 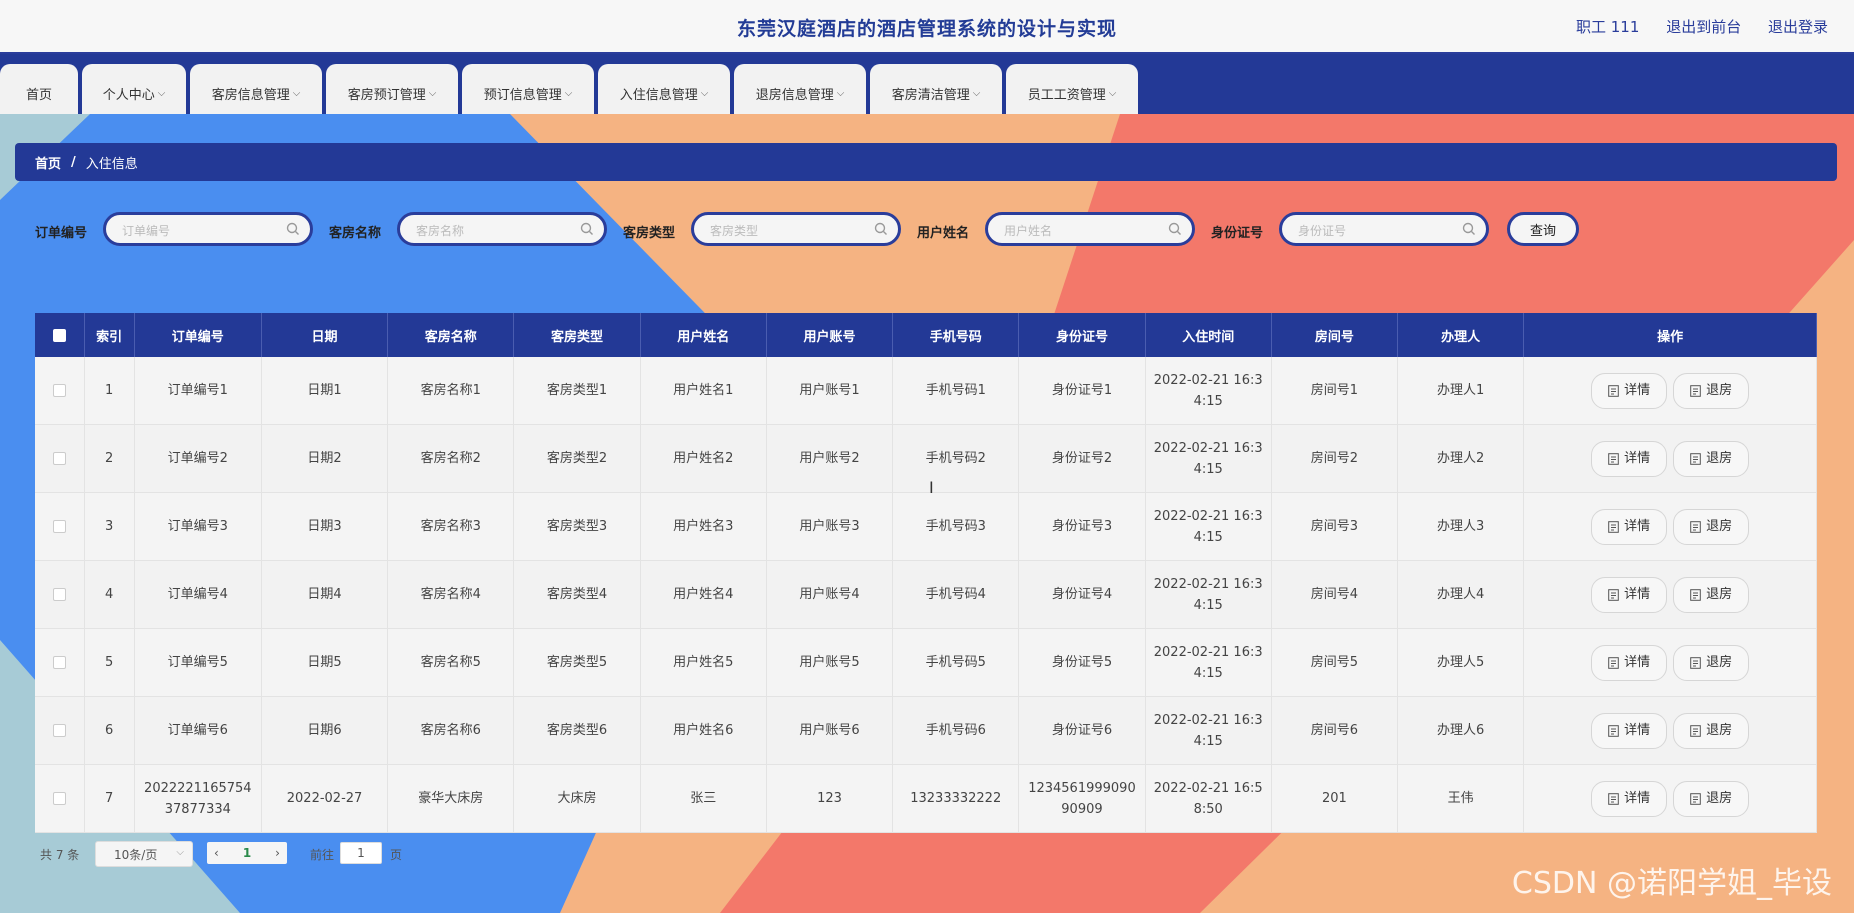 What do you see at coordinates (325, 458) in the screenshot?
I see `cell-date: 日期2` at bounding box center [325, 458].